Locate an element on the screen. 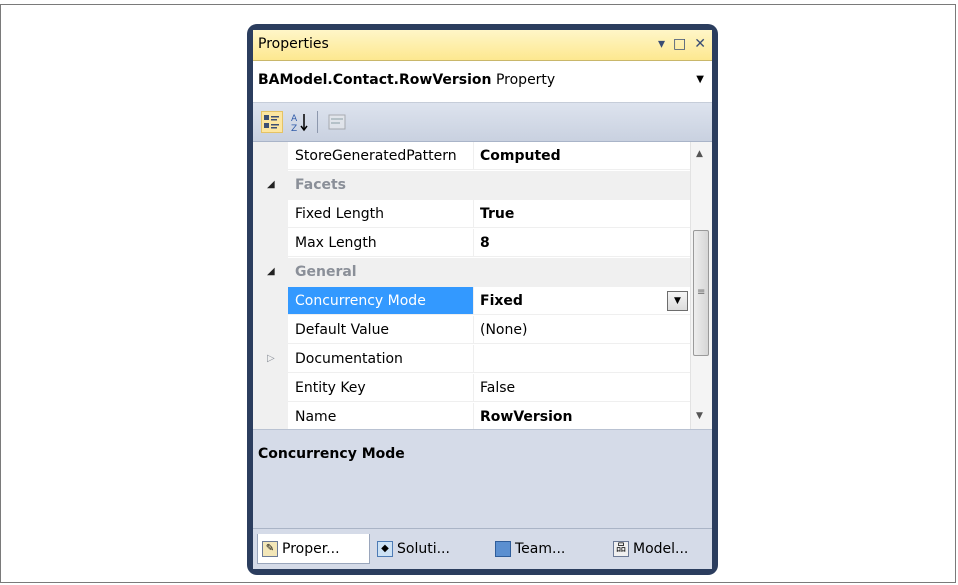 The height and width of the screenshot is (585, 958). category-row: ◢ Facets is located at coordinates (472, 185).